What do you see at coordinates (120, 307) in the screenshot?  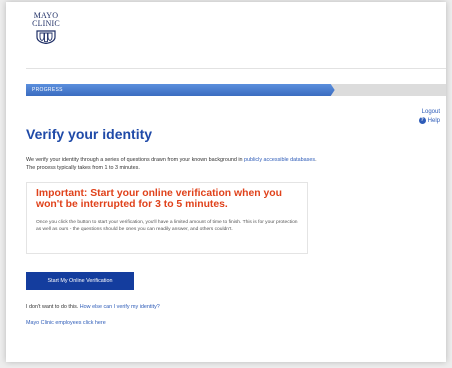 I see `other-verification-link: How else can I verify my identity?` at bounding box center [120, 307].